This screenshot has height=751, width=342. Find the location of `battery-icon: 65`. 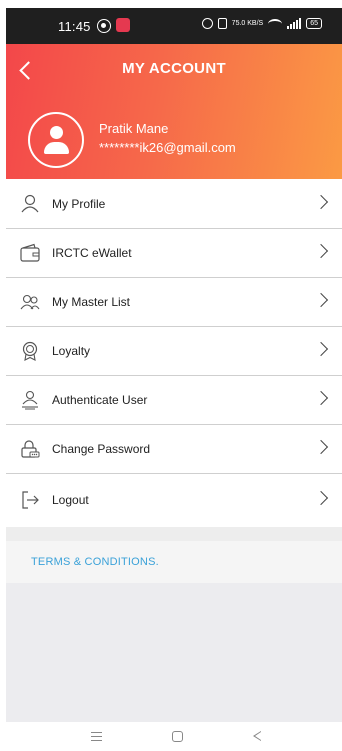

battery-icon: 65 is located at coordinates (314, 23).